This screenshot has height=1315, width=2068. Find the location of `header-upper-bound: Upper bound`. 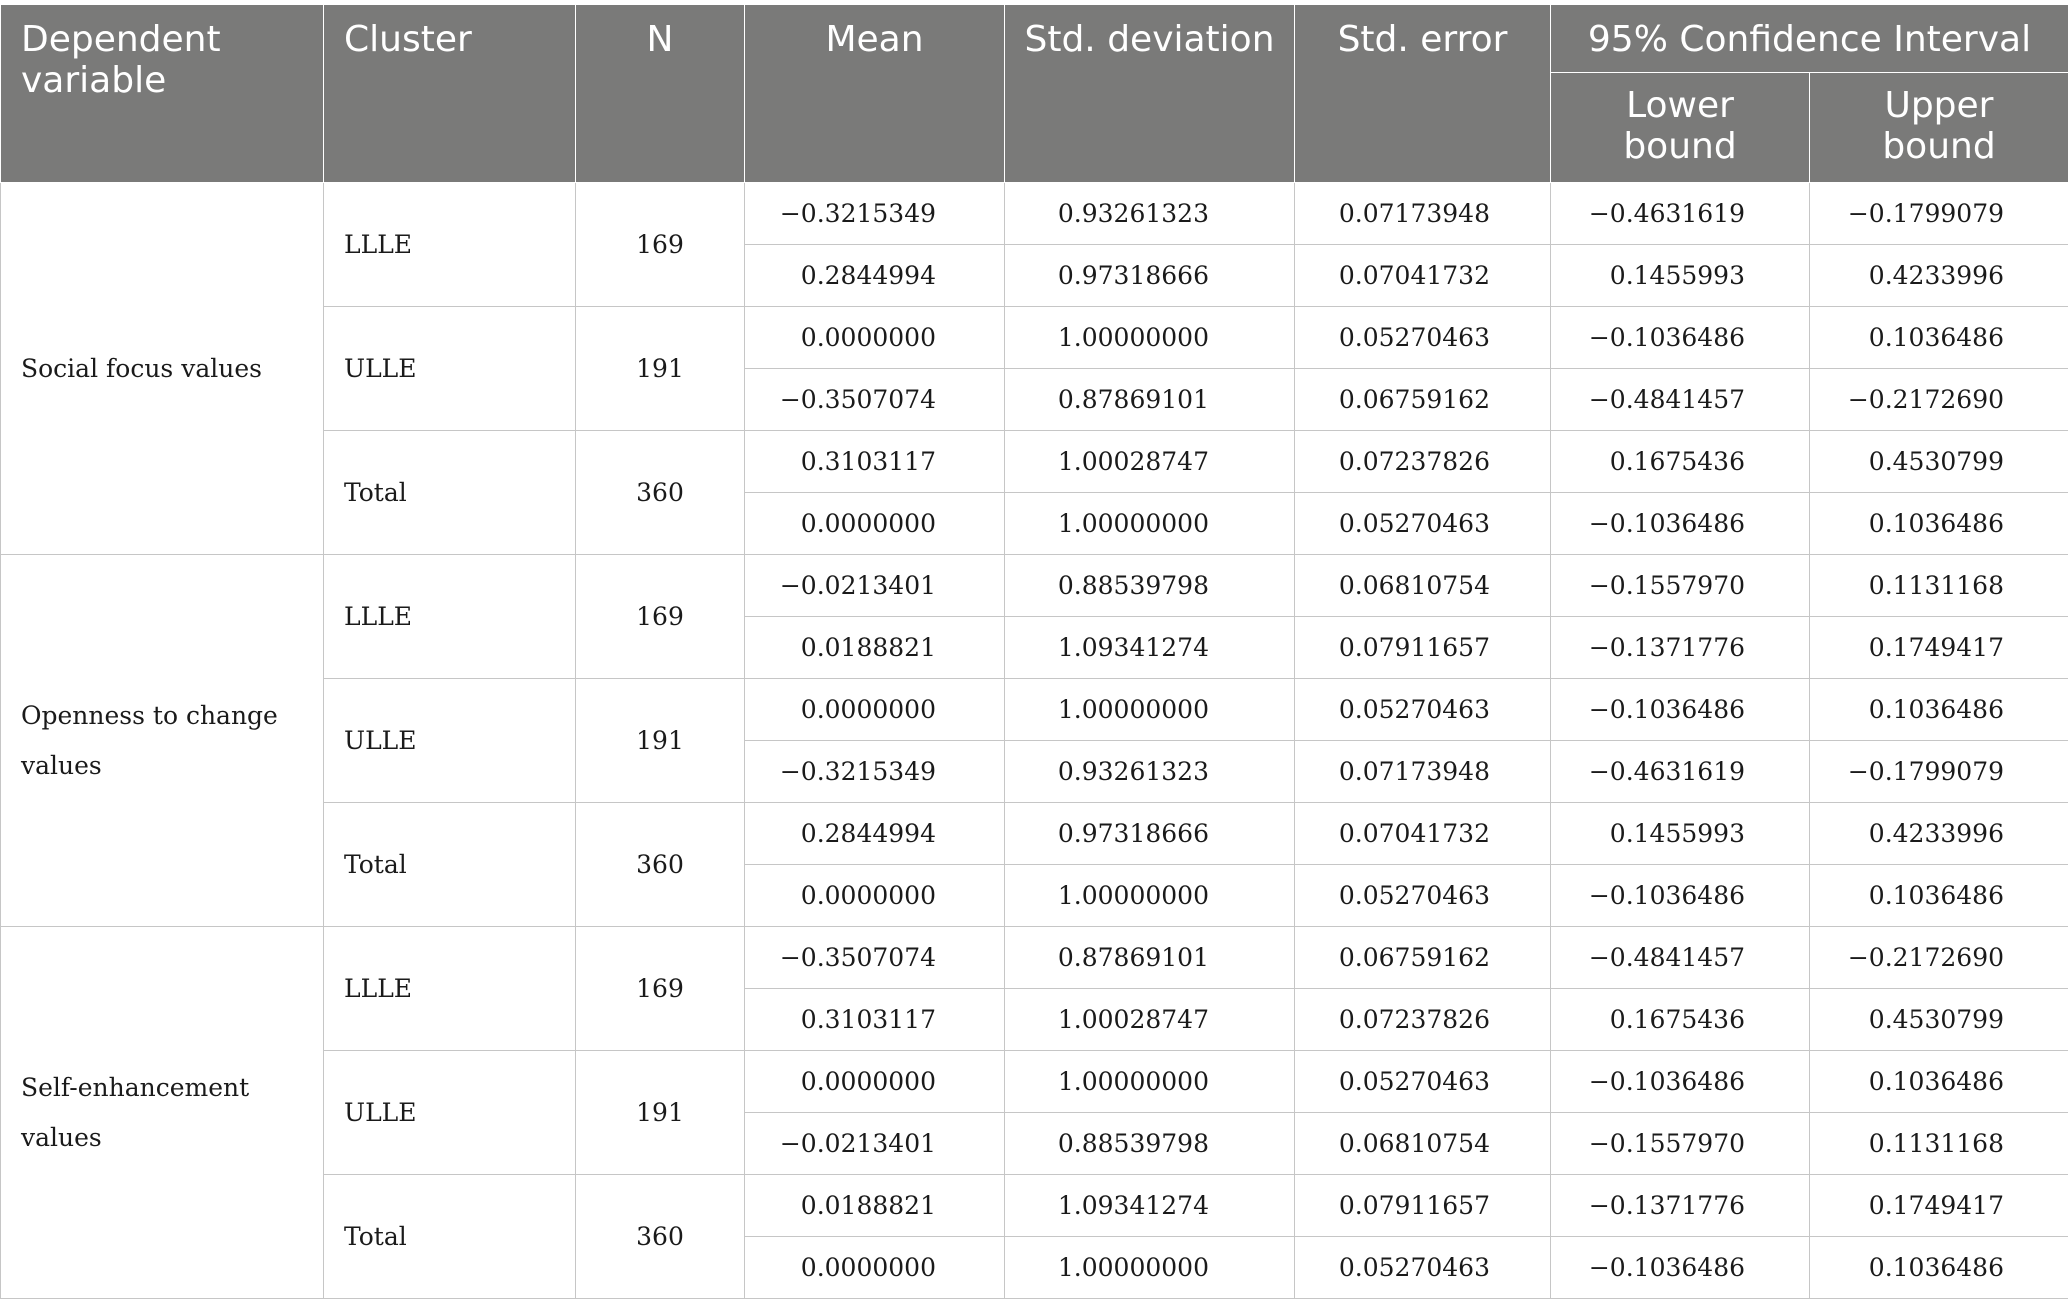

header-upper-bound: Upper bound is located at coordinates (1938, 127).